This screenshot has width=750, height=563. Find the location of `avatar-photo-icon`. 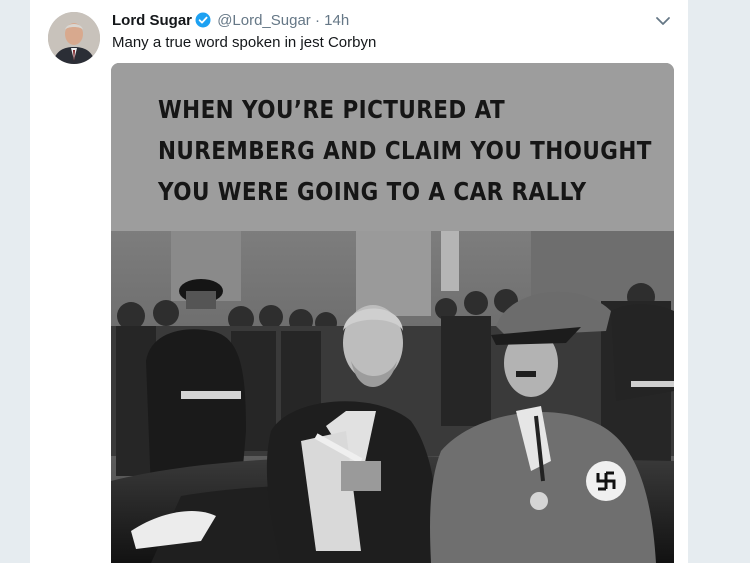

avatar-photo-icon is located at coordinates (74, 38).